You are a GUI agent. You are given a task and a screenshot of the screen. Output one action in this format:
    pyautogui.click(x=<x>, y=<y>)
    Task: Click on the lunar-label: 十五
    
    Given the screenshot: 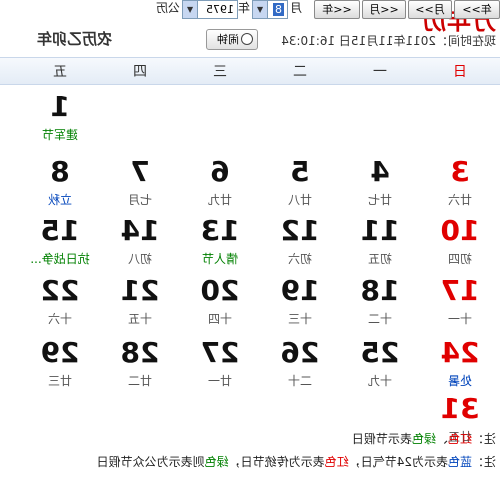 What is the action you would take?
    pyautogui.click(x=140, y=319)
    